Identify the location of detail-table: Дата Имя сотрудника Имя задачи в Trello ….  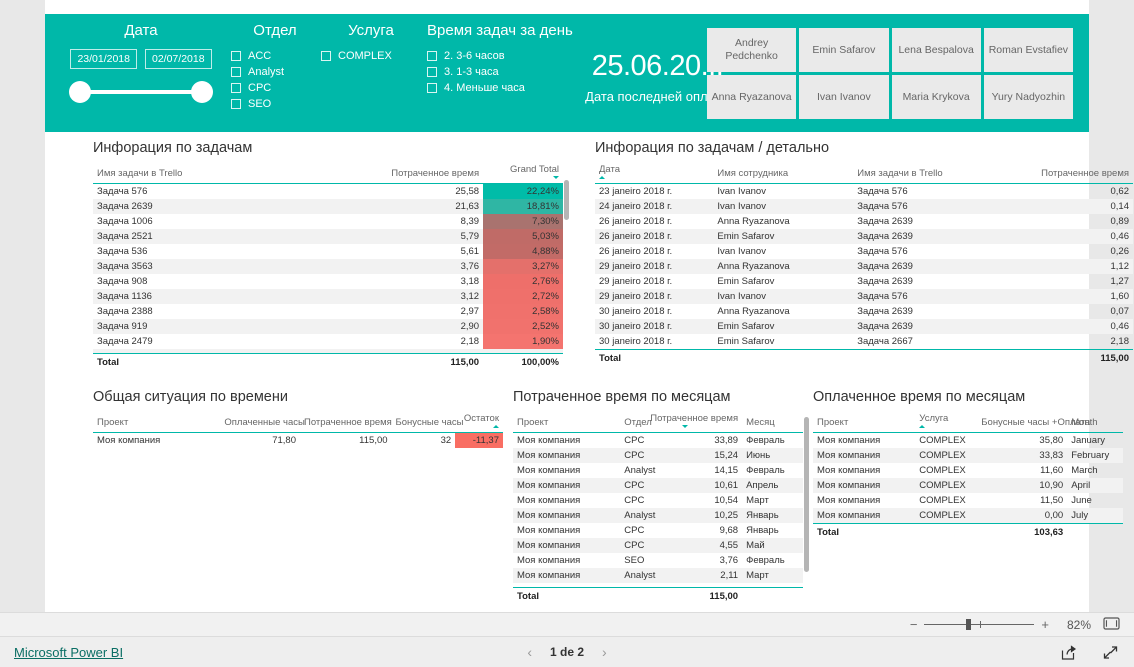
(864, 264).